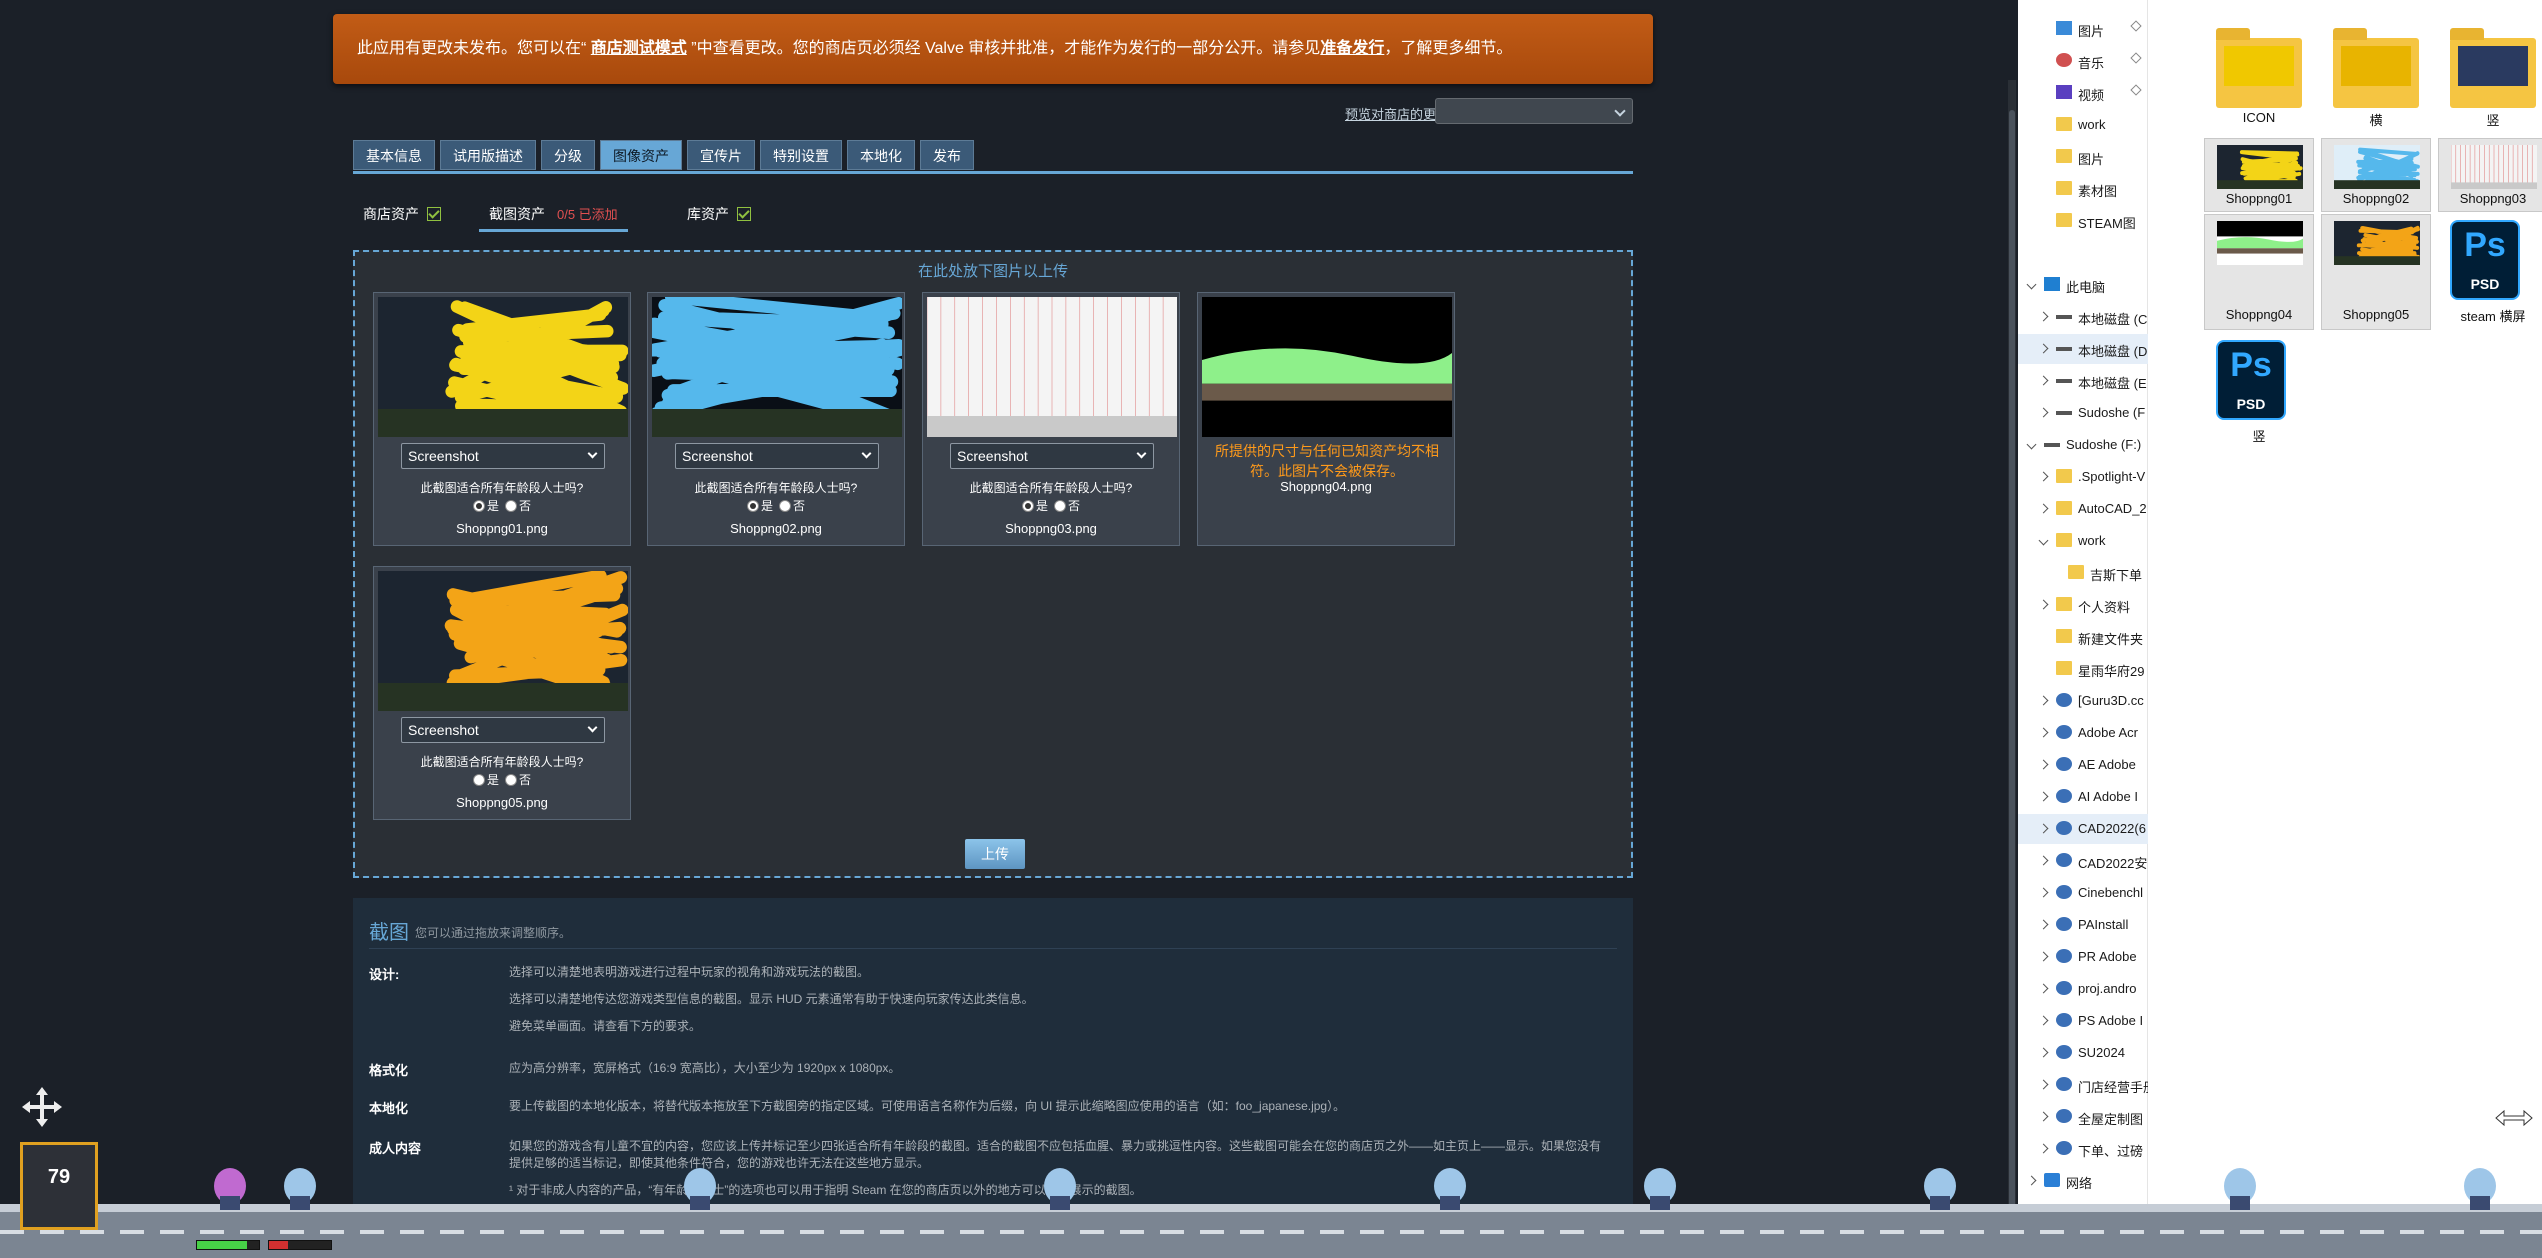 The image size is (2542, 1258). I want to click on file-tile: Ps PSD steam 横屏, so click(2490, 270).